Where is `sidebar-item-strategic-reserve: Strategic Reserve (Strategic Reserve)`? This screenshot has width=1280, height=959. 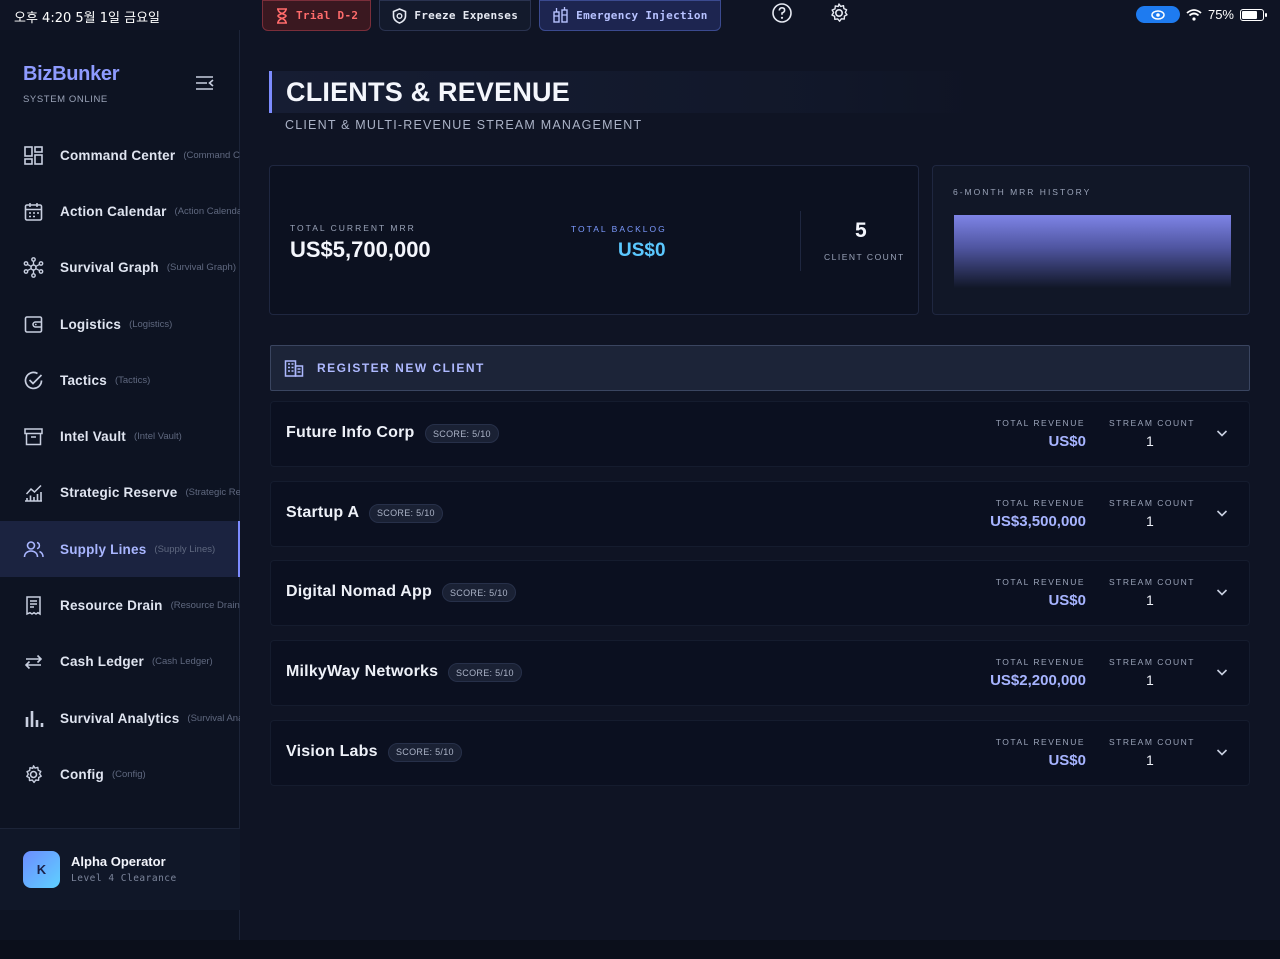
sidebar-item-strategic-reserve: Strategic Reserve (Strategic Reserve) is located at coordinates (120, 493).